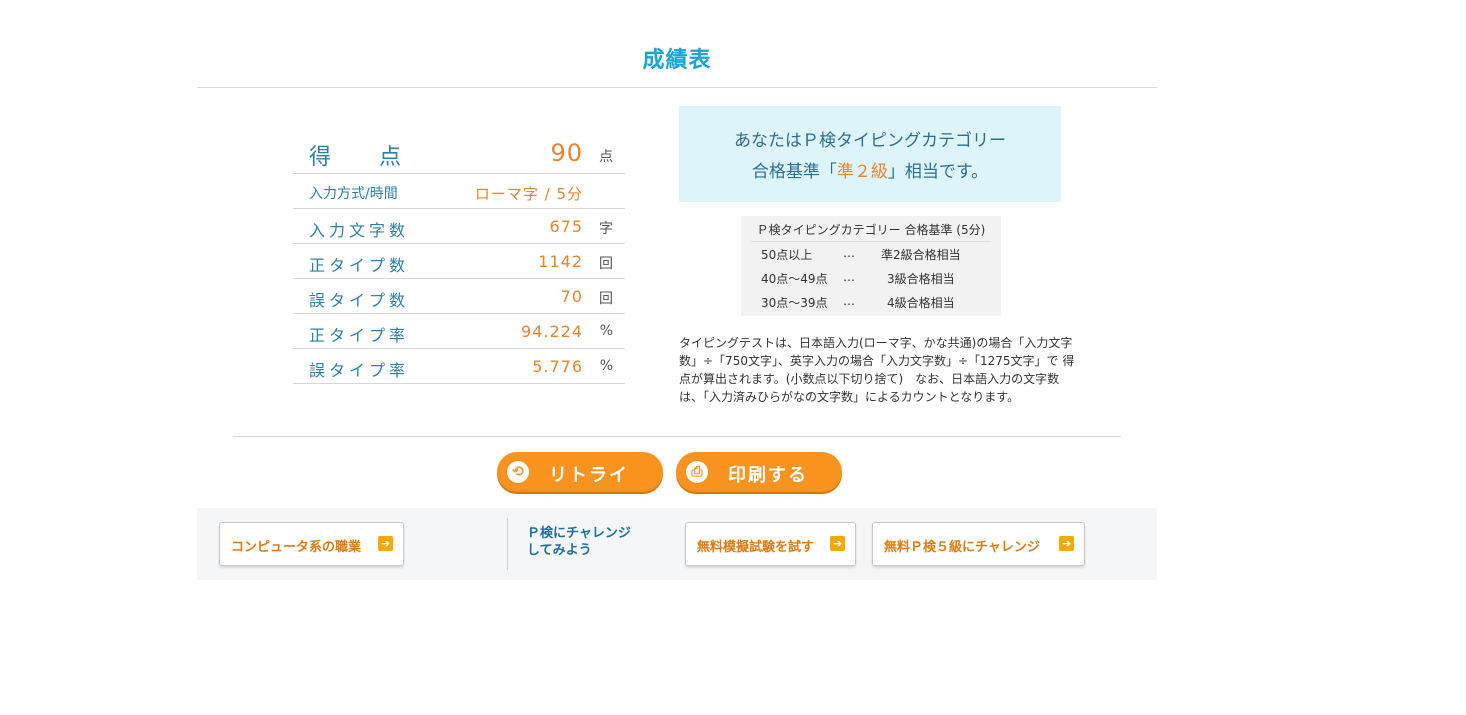 This screenshot has width=1466, height=715. What do you see at coordinates (861, 254) in the screenshot?
I see `criteria-row: 50点以上 … 準2級合格相当` at bounding box center [861, 254].